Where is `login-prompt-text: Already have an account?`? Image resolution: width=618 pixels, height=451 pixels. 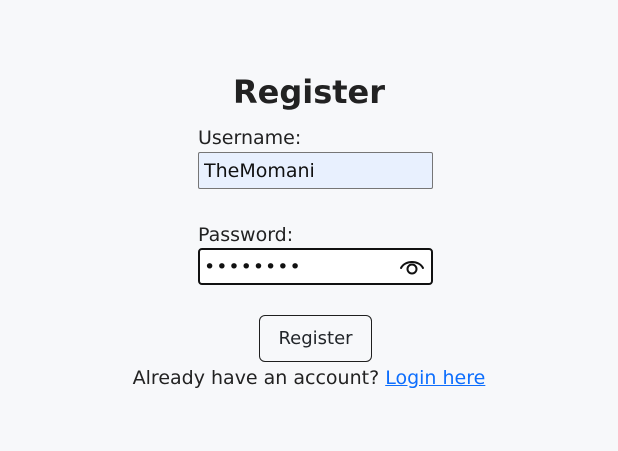
login-prompt-text: Already have an account? is located at coordinates (256, 378).